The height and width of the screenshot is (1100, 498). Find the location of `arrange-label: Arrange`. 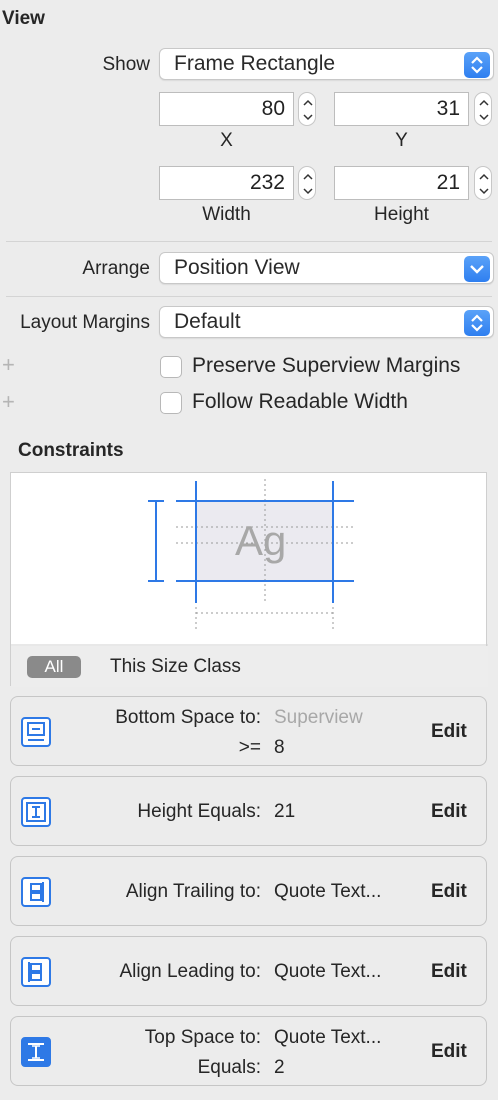

arrange-label: Arrange is located at coordinates (116, 268).